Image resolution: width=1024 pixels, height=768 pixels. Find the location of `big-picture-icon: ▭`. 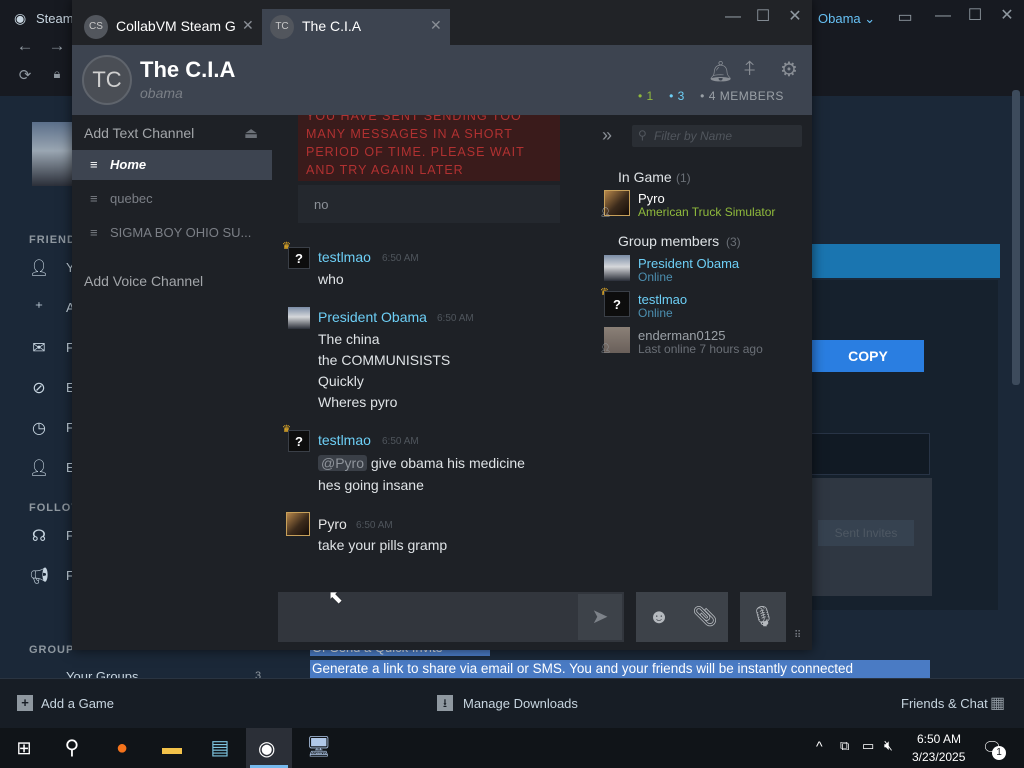

big-picture-icon: ▭ is located at coordinates (905, 18).